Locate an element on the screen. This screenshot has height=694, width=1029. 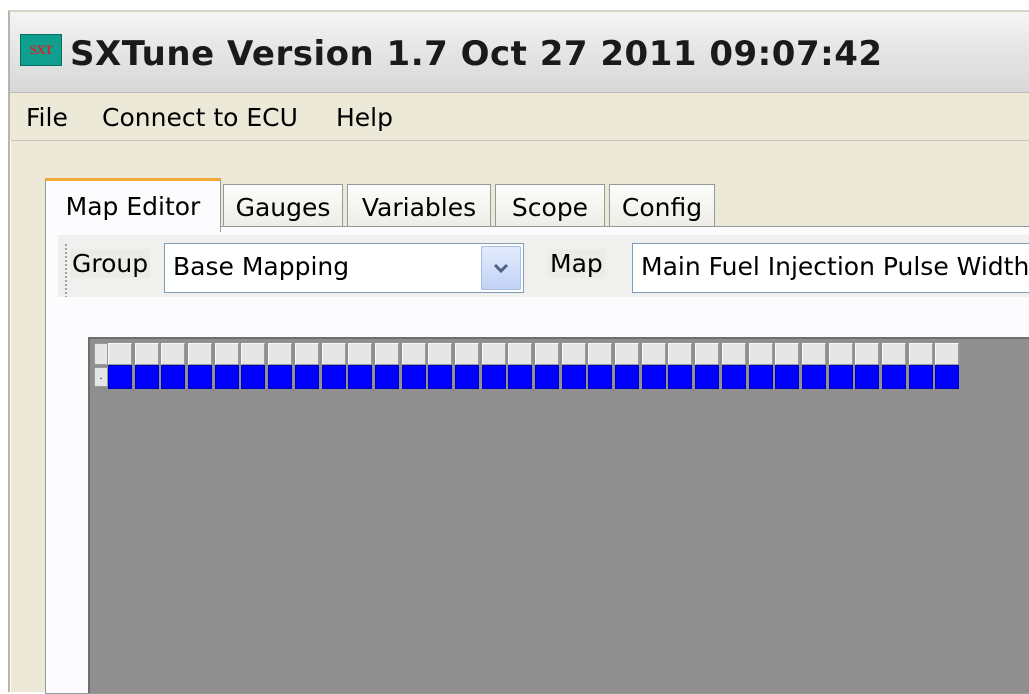
menu-help: Help is located at coordinates (364, 117).